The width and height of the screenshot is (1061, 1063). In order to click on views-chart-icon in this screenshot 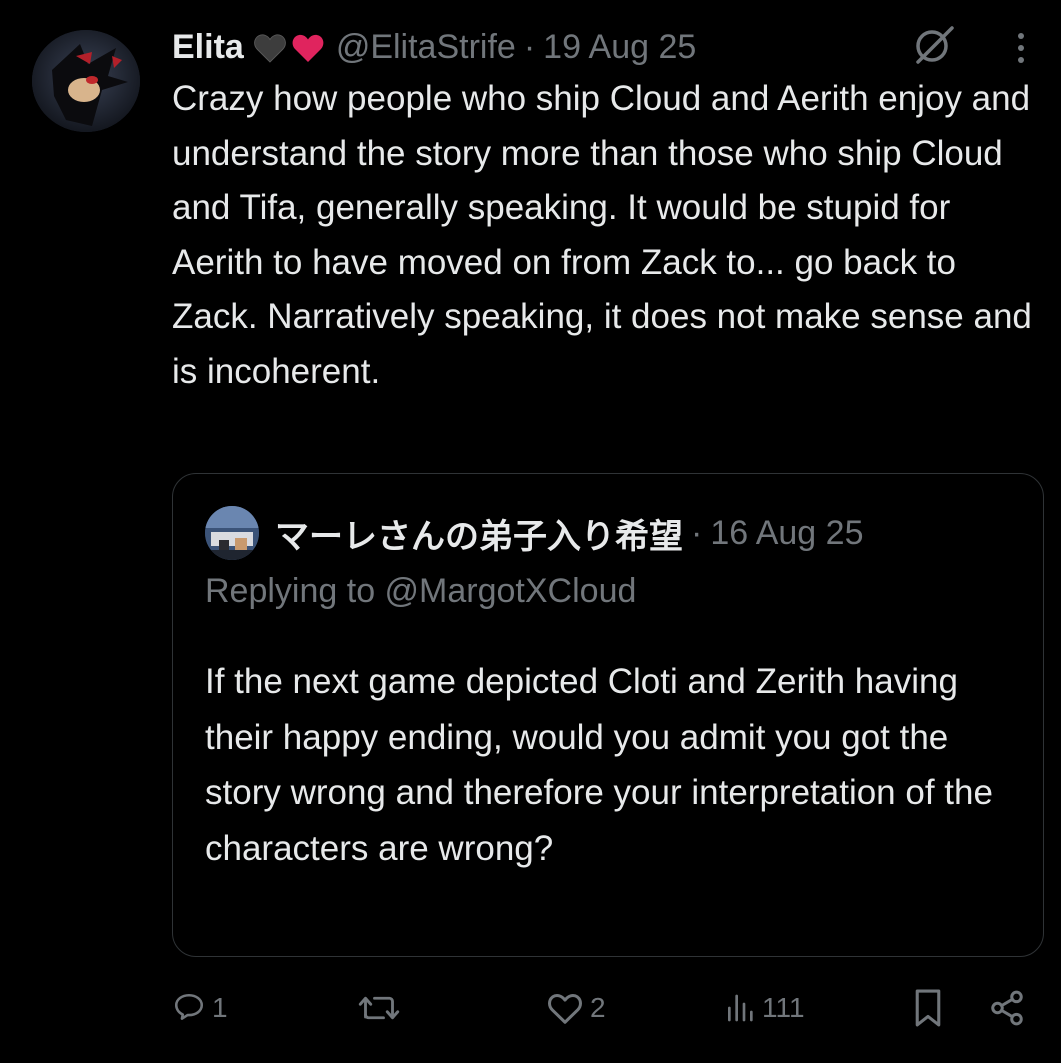, I will do `click(740, 1008)`.